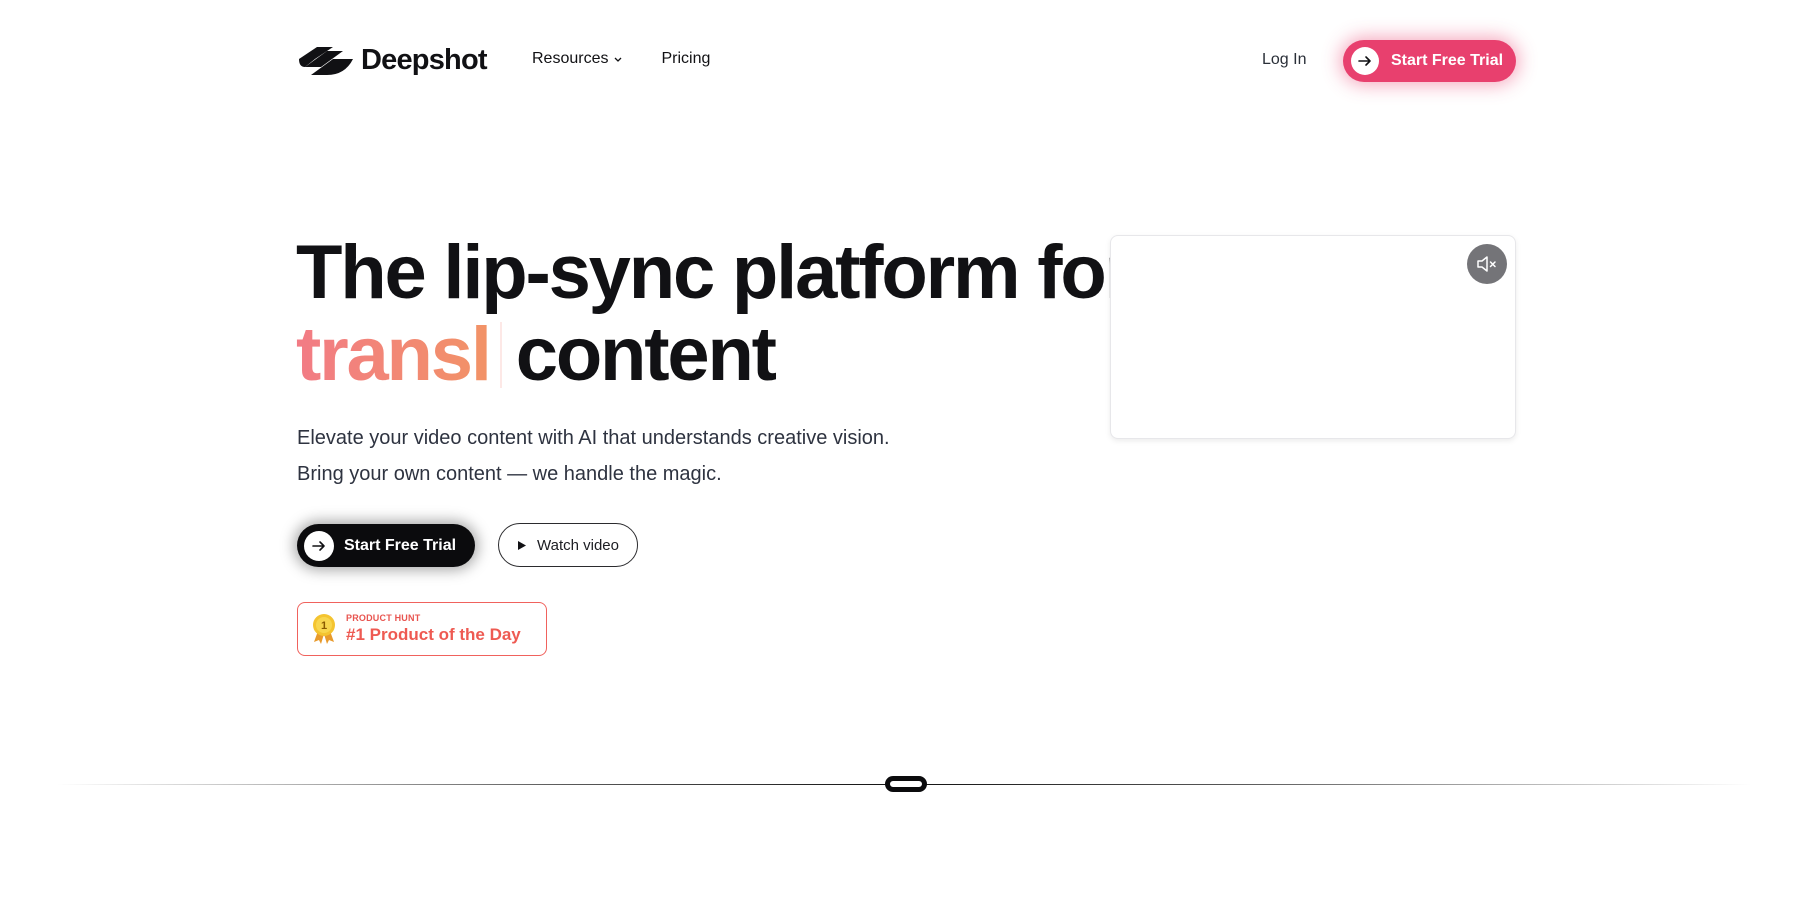 This screenshot has width=1808, height=897. I want to click on logo: Deepshot, so click(392, 60).